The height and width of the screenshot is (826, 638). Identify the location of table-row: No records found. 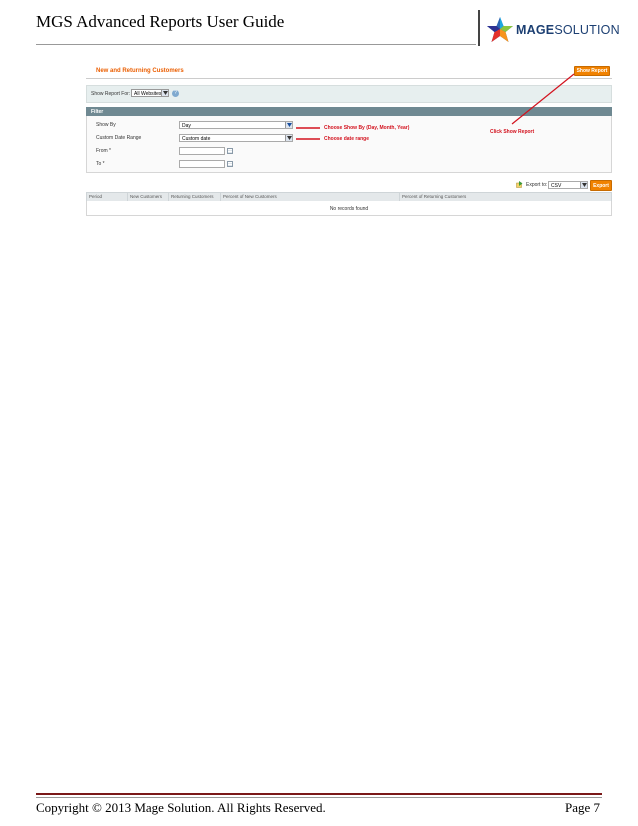
(349, 208).